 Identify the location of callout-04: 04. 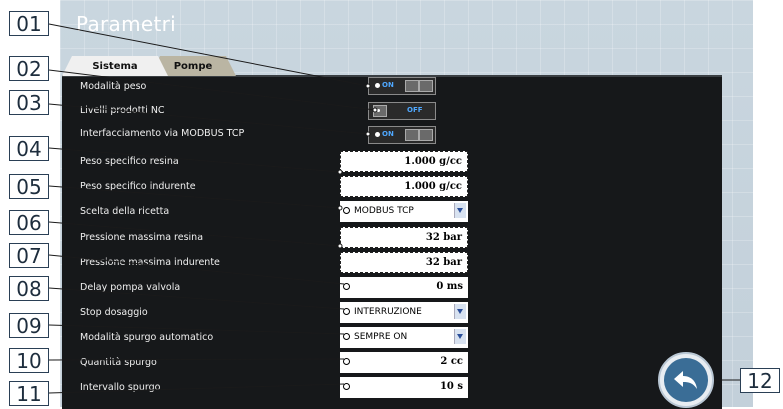
(29, 148).